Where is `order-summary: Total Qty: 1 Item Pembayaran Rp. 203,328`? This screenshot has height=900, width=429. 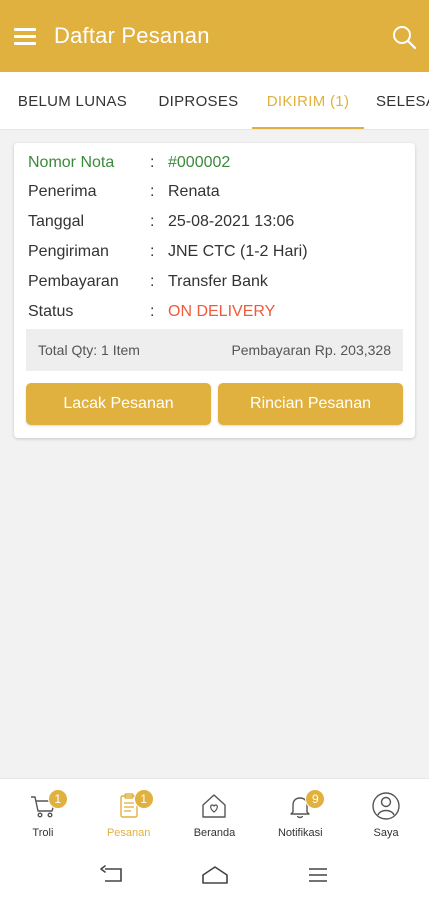
order-summary: Total Qty: 1 Item Pembayaran Rp. 203,328 is located at coordinates (214, 350).